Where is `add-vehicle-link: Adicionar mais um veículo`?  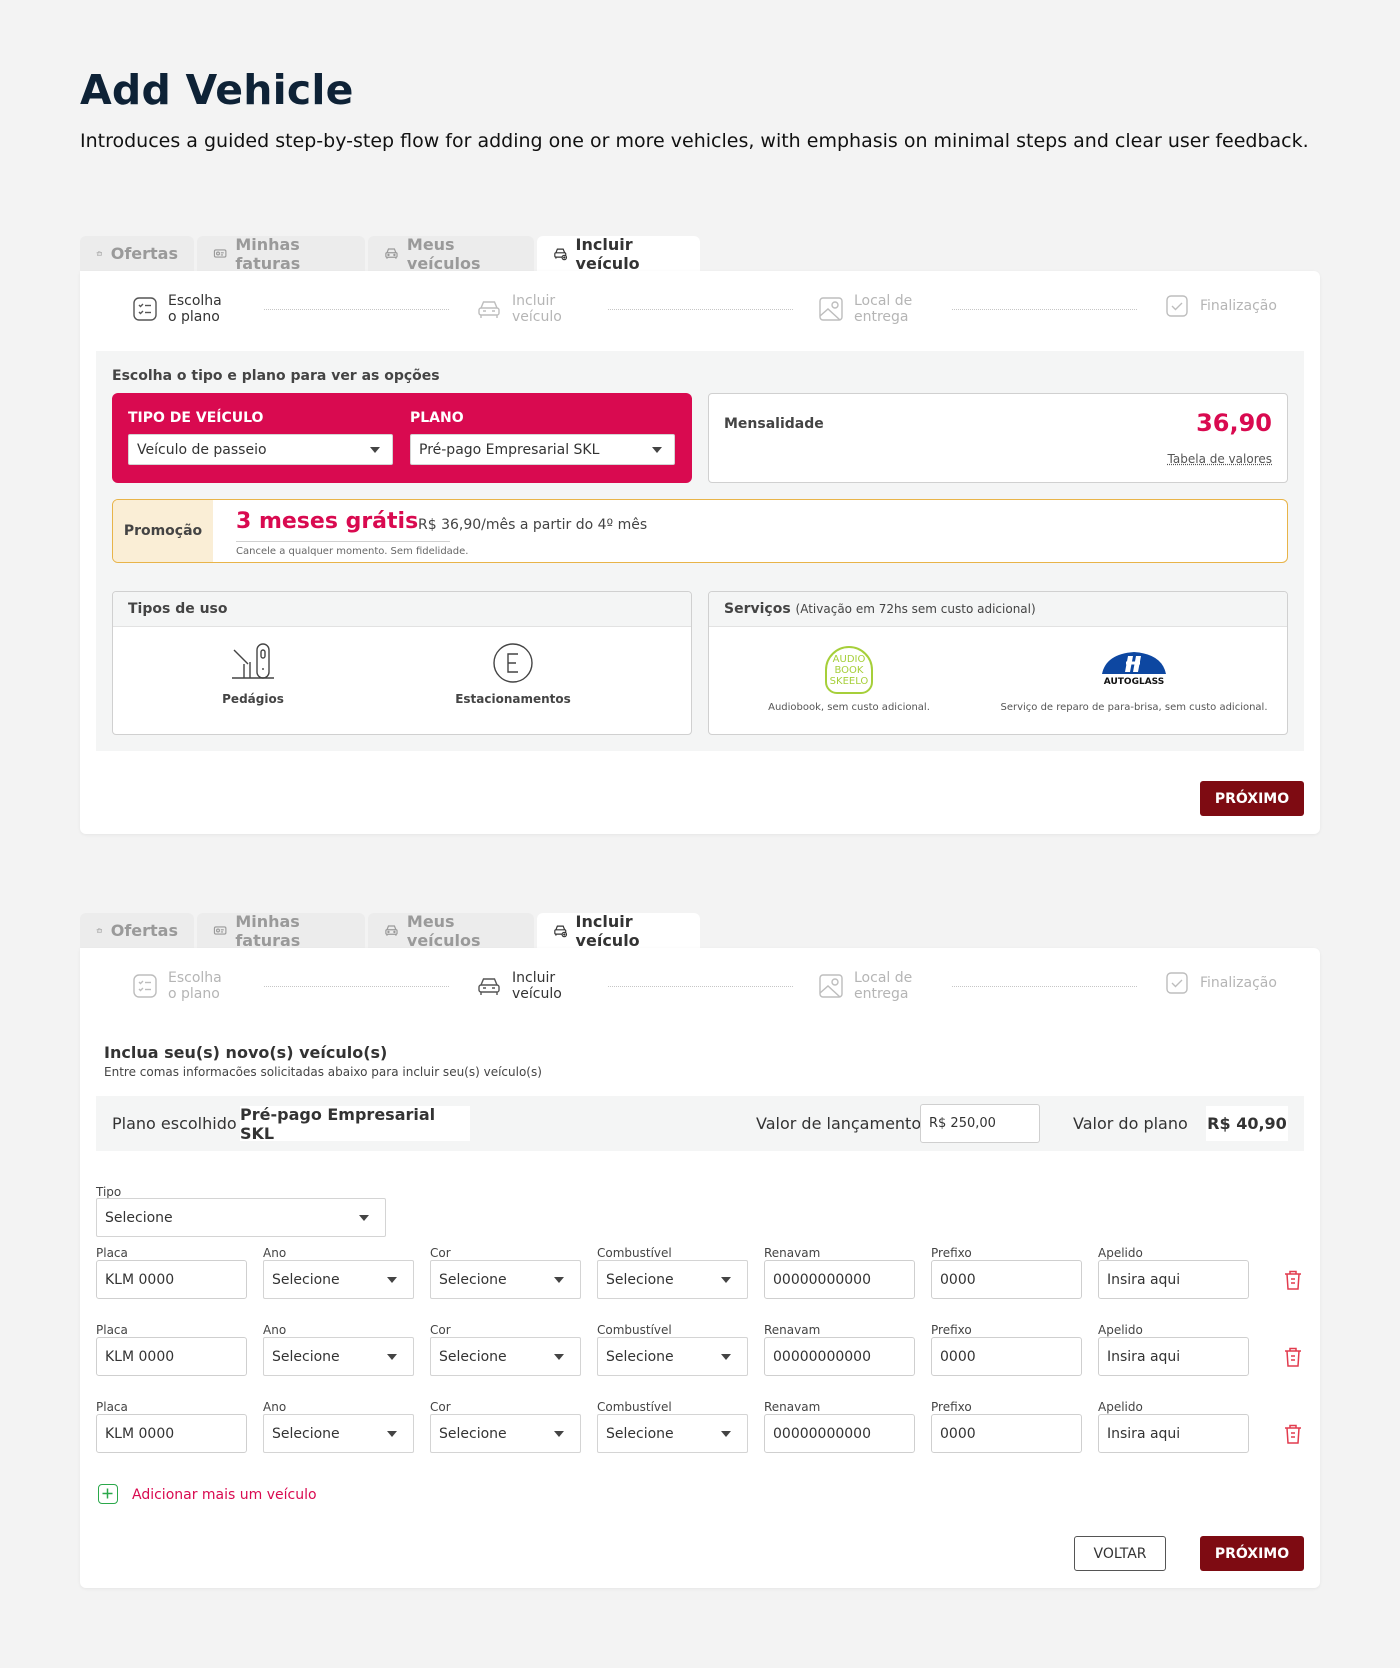 add-vehicle-link: Adicionar mais um veículo is located at coordinates (224, 1495).